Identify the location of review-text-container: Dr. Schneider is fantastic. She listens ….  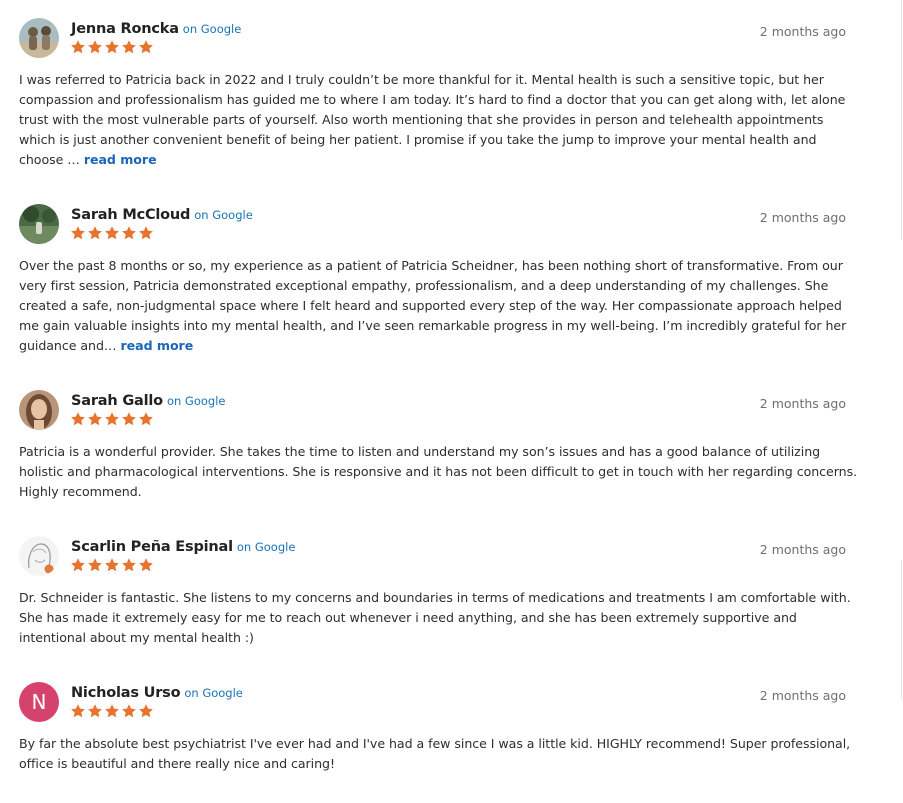
(439, 618).